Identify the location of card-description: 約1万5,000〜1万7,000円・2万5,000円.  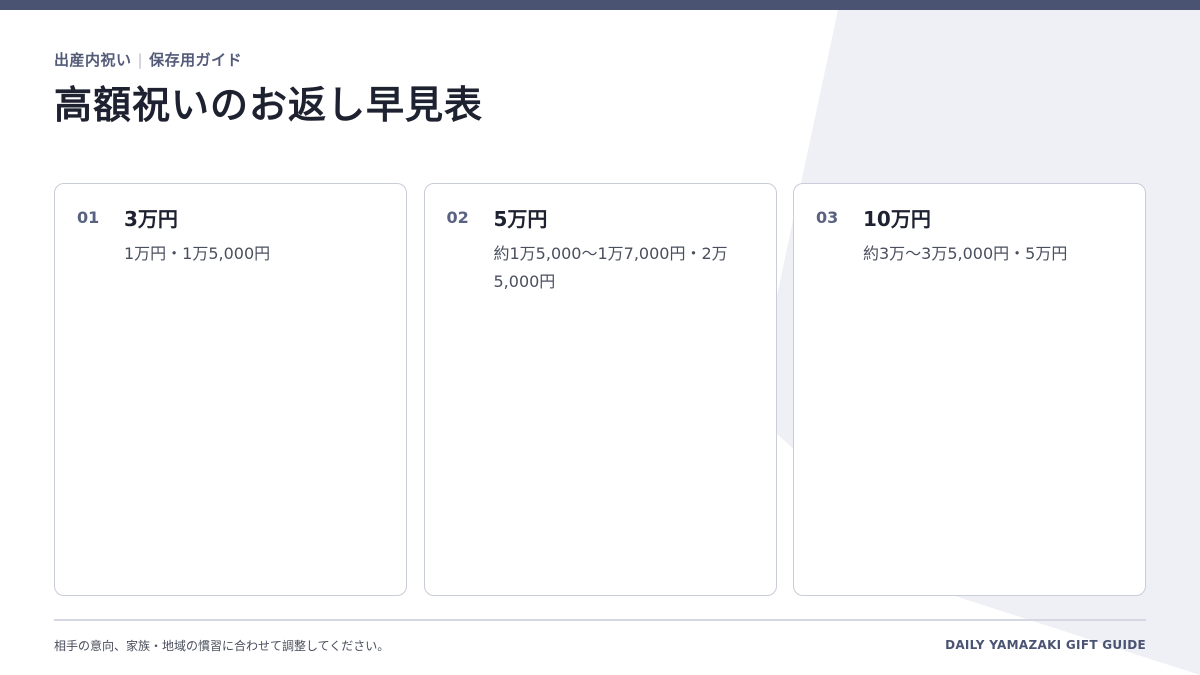
(610, 267).